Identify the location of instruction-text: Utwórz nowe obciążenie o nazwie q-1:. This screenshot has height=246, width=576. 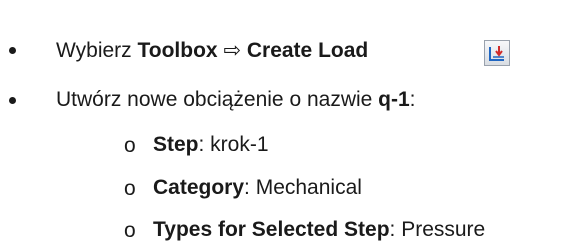
(236, 100).